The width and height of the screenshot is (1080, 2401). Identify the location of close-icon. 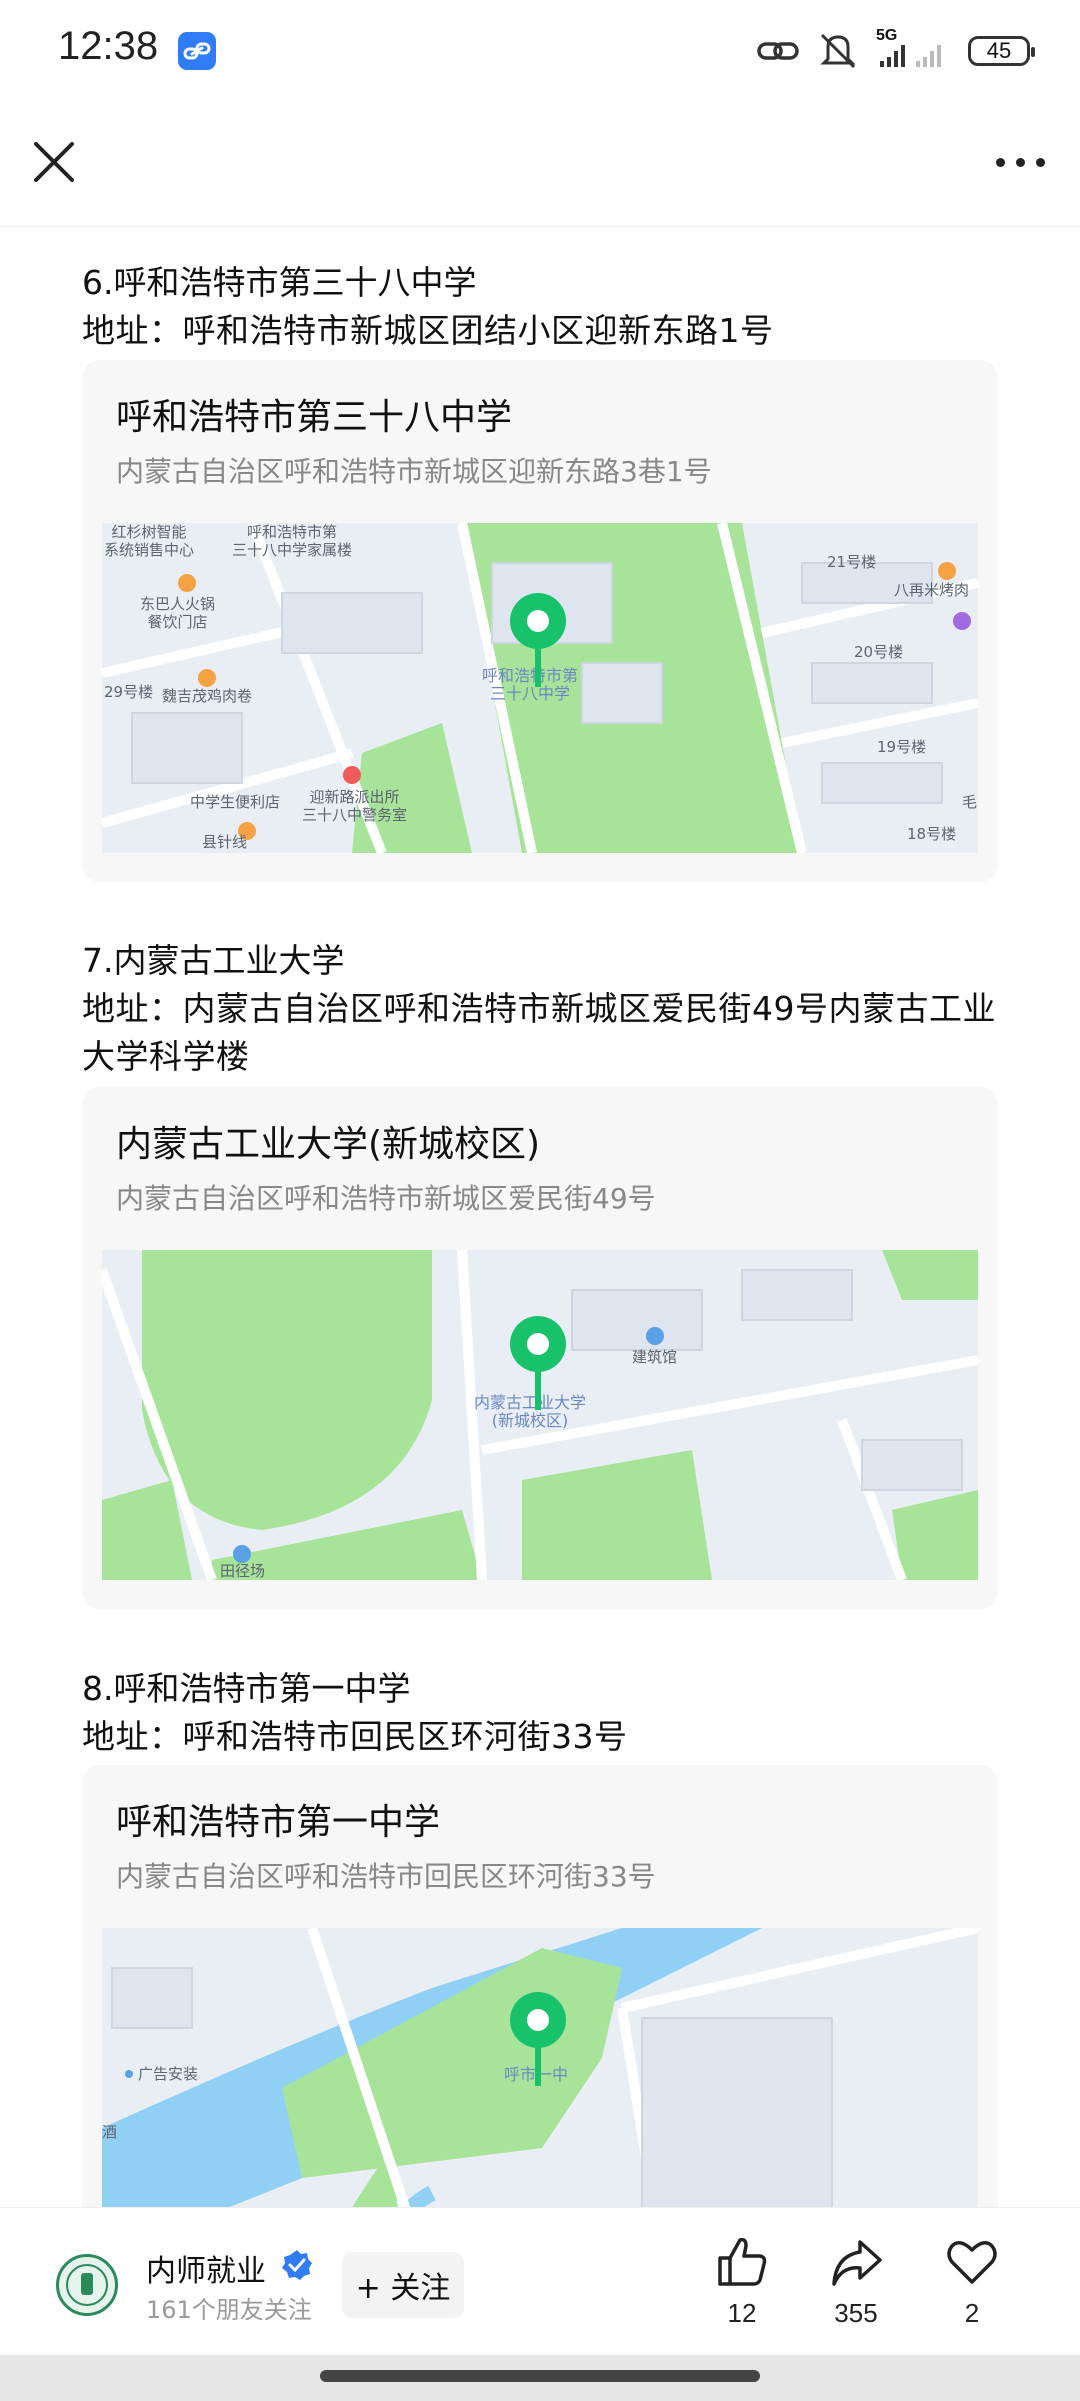
(54, 162).